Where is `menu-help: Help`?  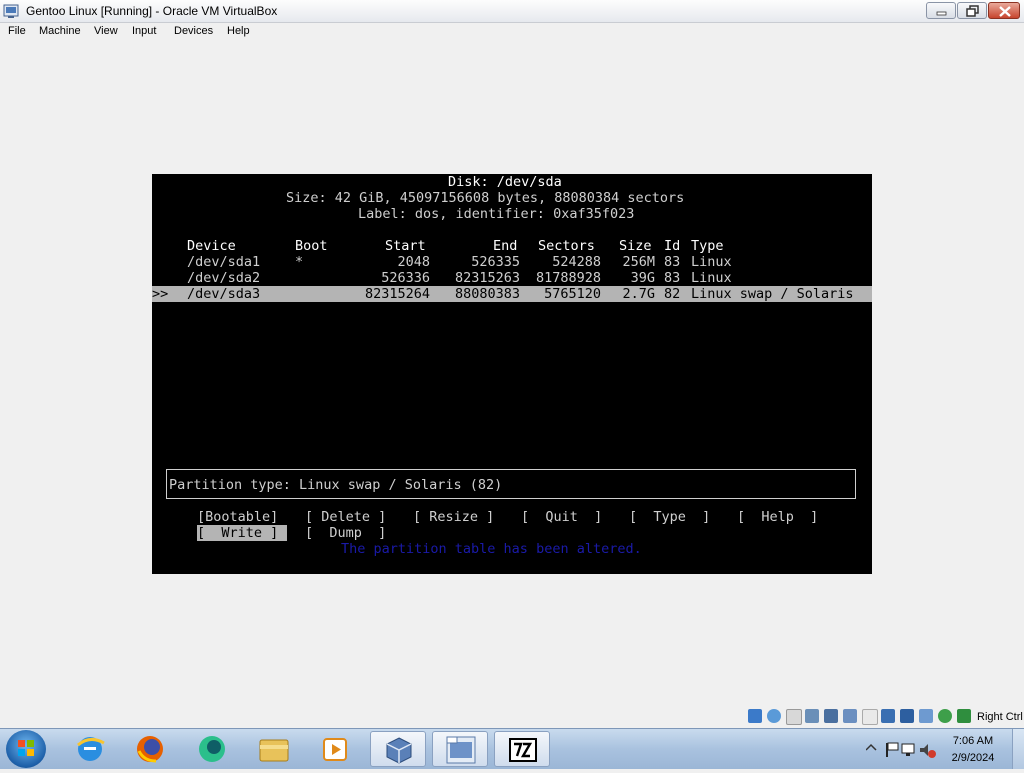
menu-help: Help is located at coordinates (238, 31).